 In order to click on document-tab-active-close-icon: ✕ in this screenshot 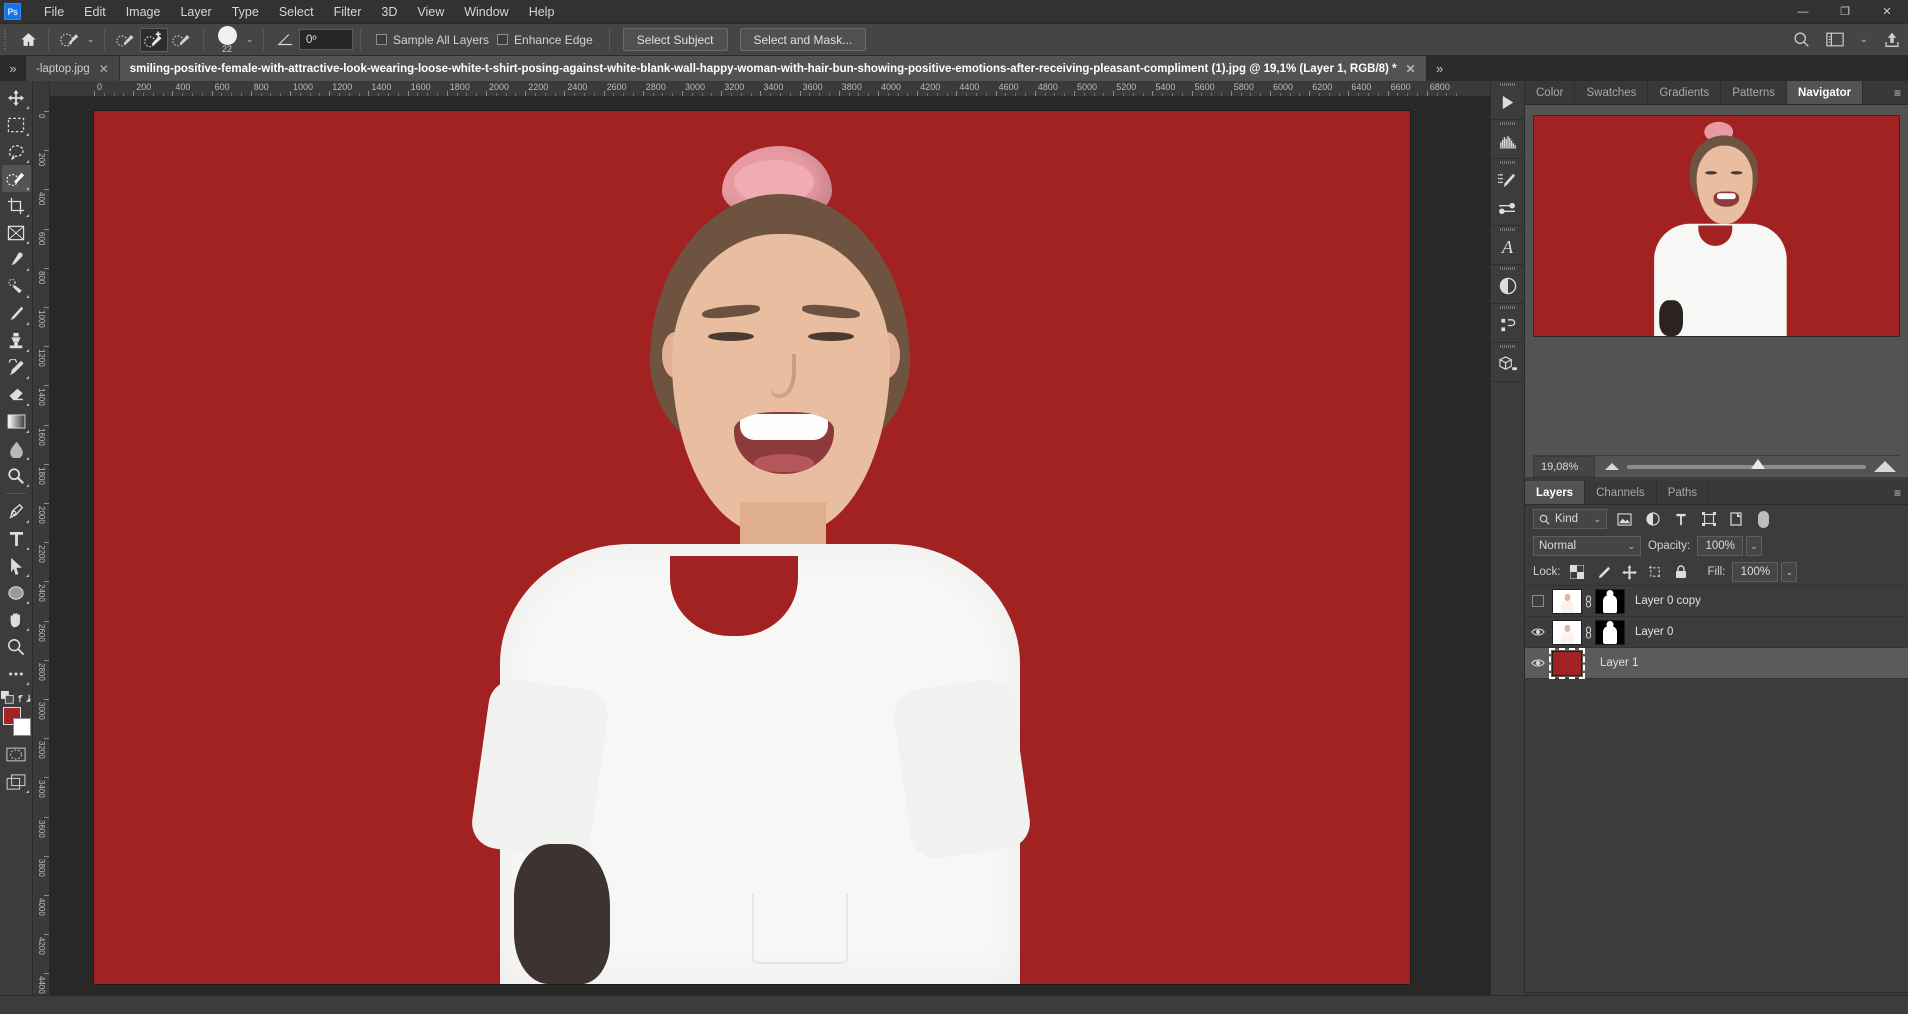, I will do `click(1411, 69)`.